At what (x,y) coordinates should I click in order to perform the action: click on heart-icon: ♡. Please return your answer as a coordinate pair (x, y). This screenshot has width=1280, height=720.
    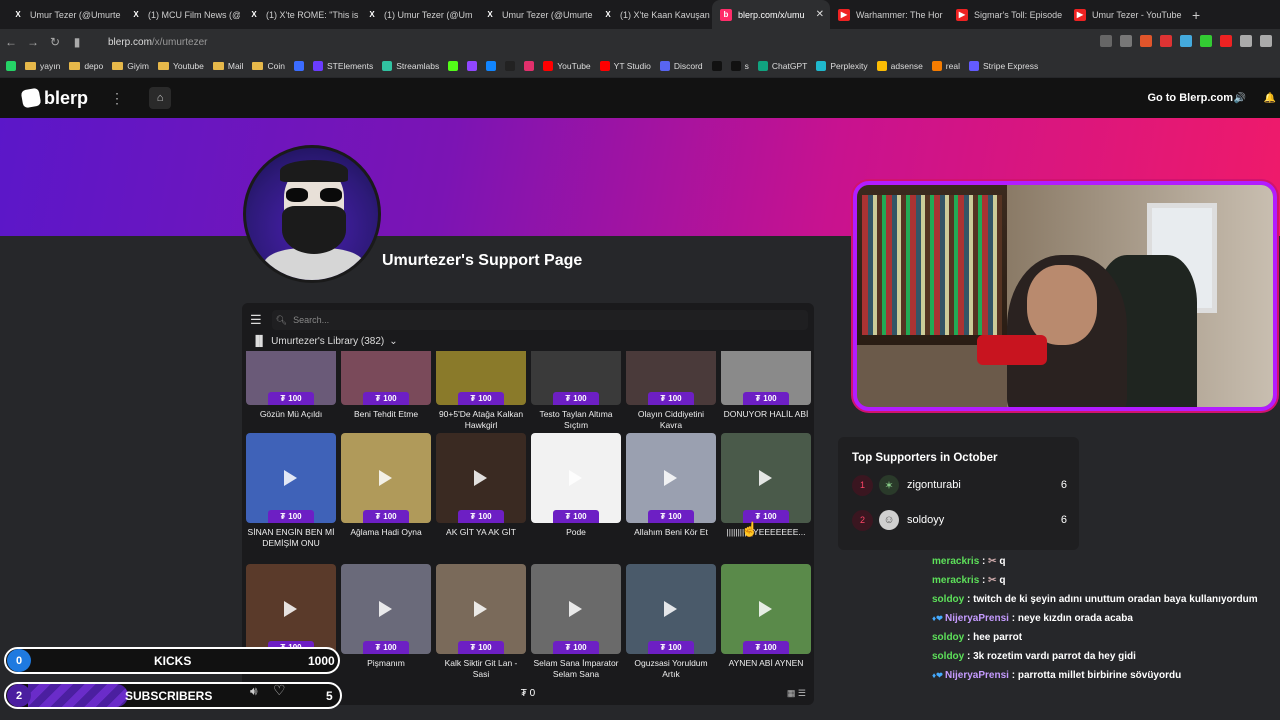
    Looking at the image, I should click on (279, 690).